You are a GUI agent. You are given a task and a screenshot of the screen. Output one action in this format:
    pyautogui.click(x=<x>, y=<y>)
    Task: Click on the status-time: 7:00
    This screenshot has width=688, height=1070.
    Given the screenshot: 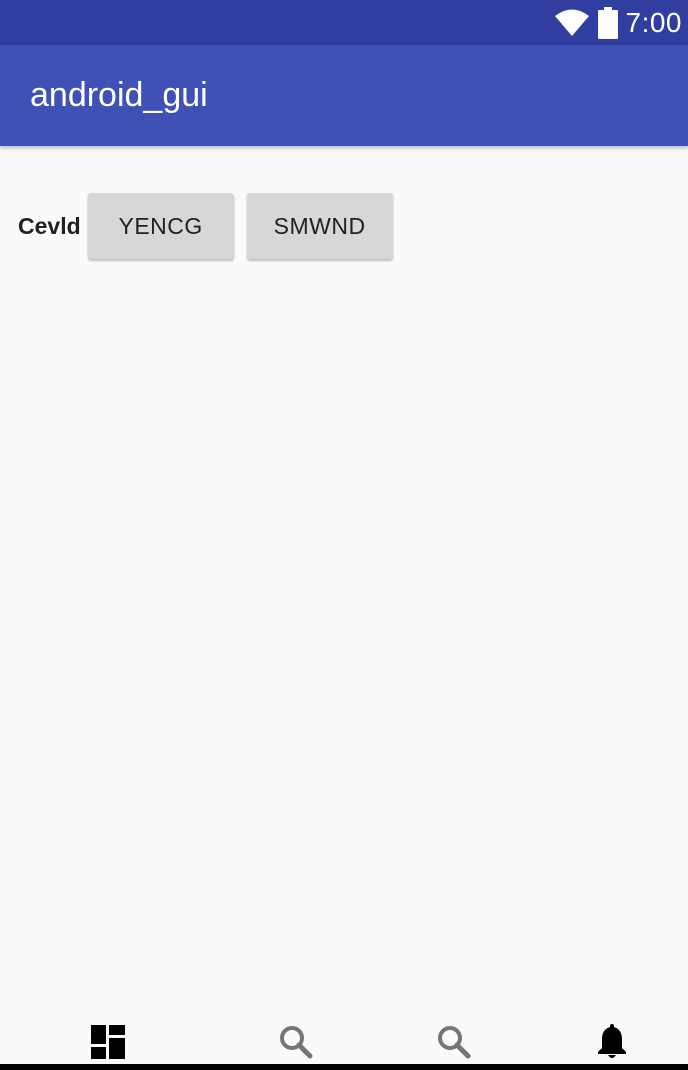 What is the action you would take?
    pyautogui.click(x=653, y=22)
    